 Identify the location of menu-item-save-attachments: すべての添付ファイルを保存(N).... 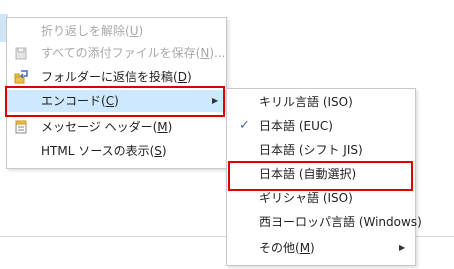
(116, 53).